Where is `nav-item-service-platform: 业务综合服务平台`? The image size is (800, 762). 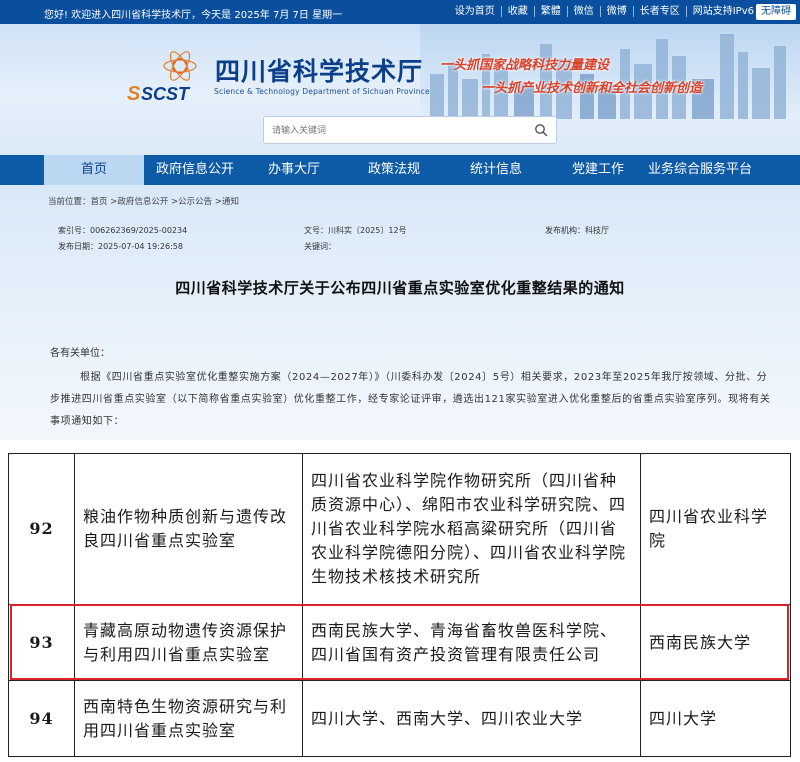
nav-item-service-platform: 业务综合服务平台 is located at coordinates (700, 170).